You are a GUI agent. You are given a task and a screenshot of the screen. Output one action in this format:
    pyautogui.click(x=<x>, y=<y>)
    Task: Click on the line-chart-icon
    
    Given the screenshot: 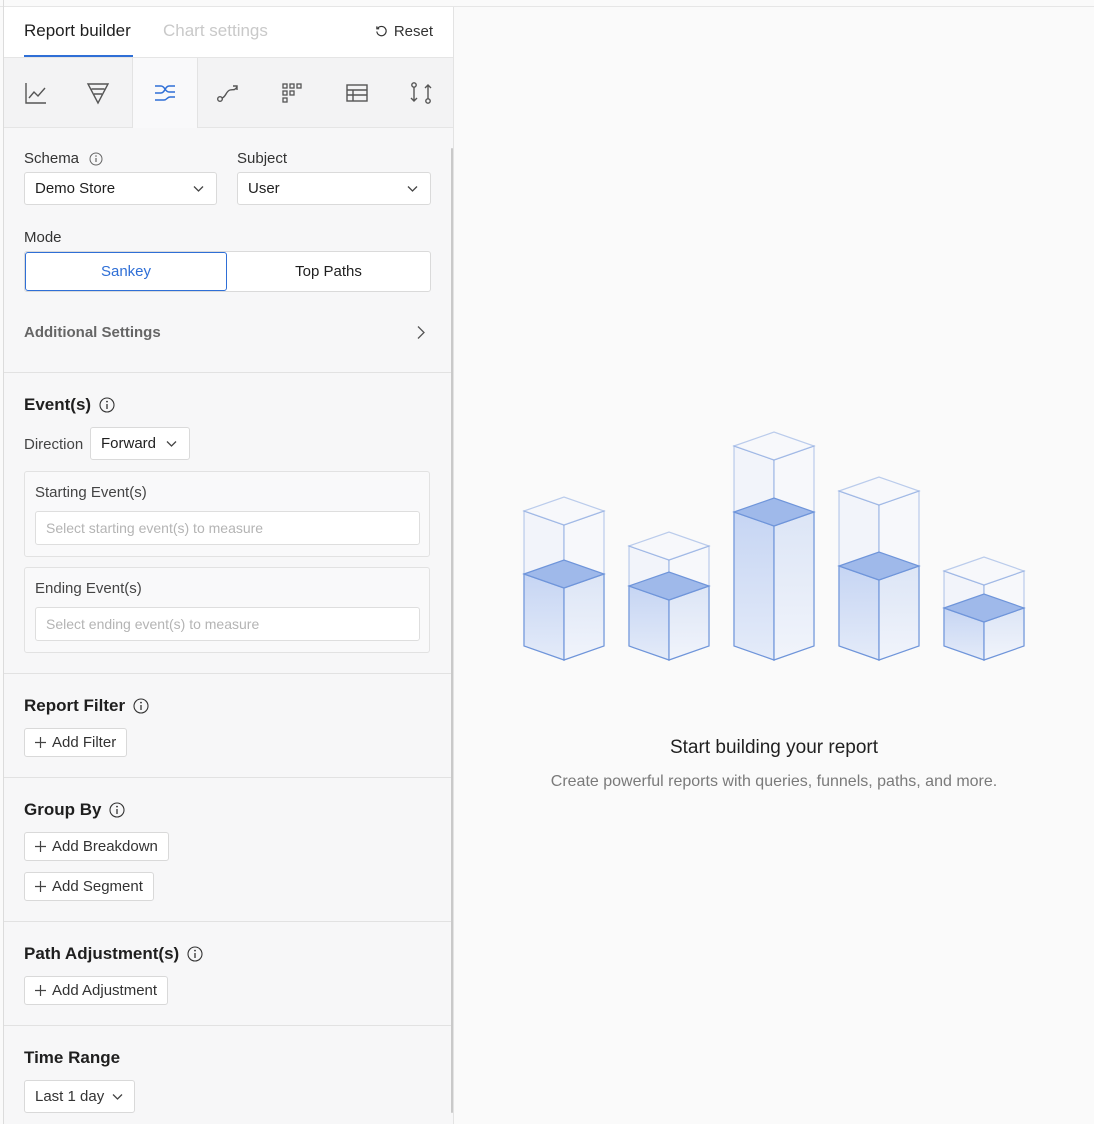 What is the action you would take?
    pyautogui.click(x=35, y=93)
    